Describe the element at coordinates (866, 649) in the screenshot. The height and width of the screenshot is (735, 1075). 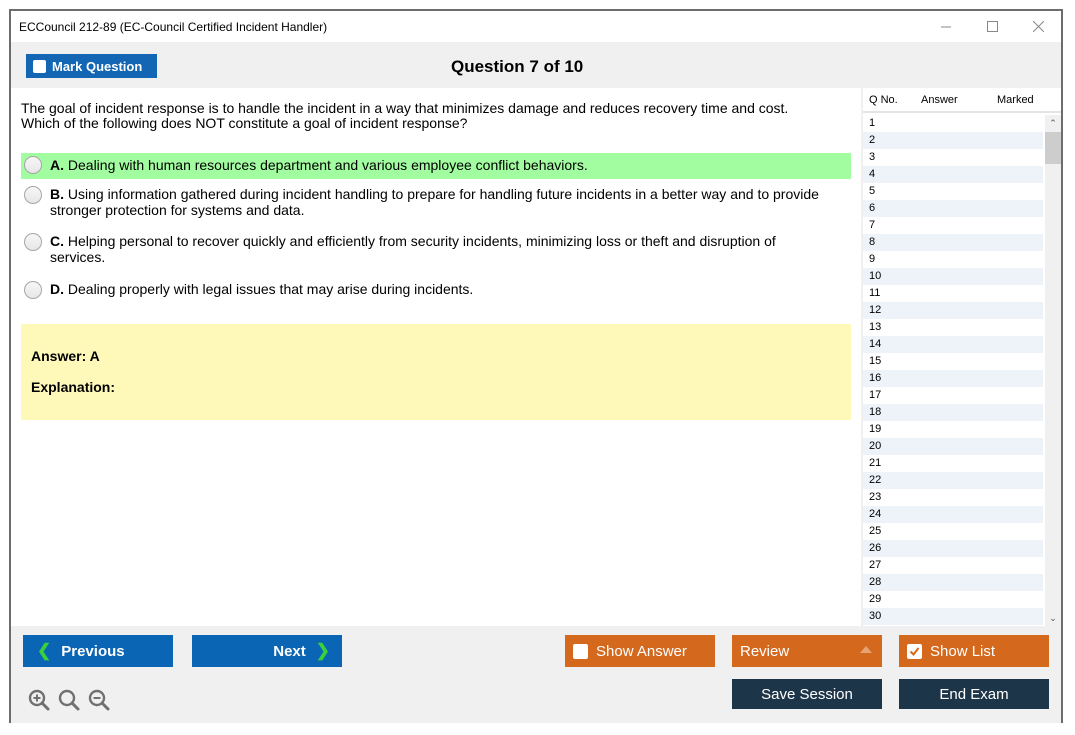
I see `caret-up-icon` at that location.